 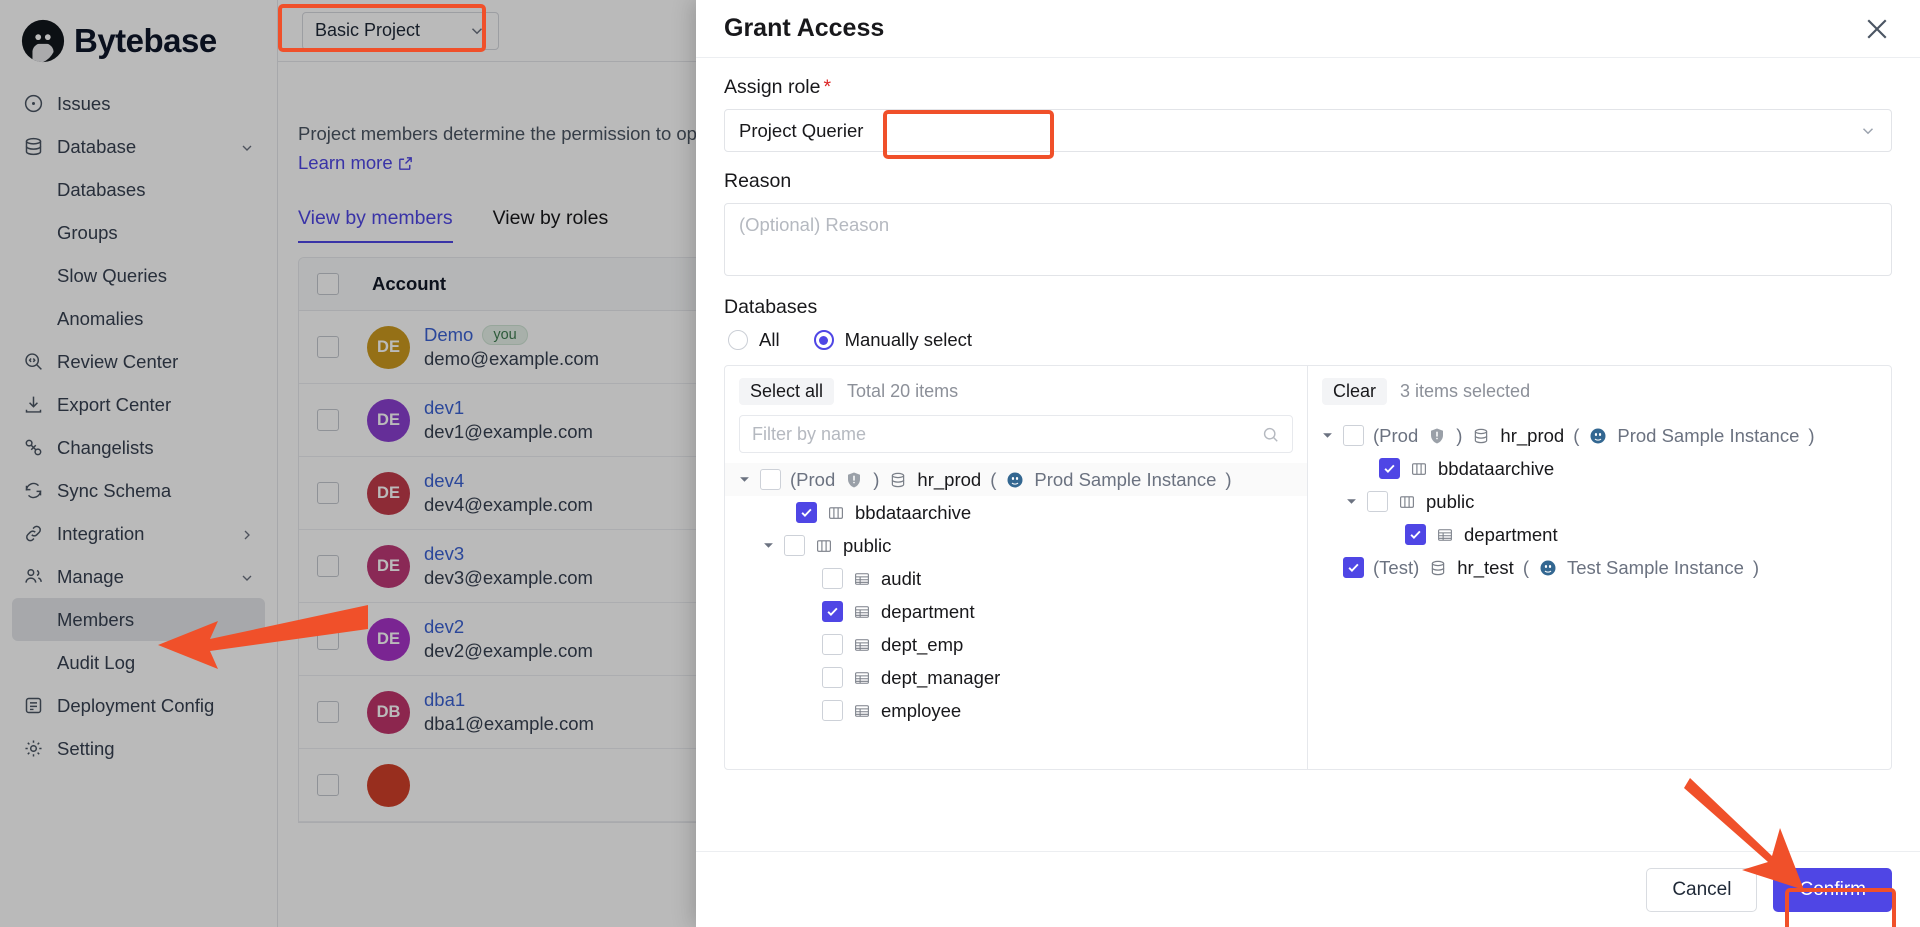 I want to click on filter-wrapper: Filter by name, so click(x=1016, y=437).